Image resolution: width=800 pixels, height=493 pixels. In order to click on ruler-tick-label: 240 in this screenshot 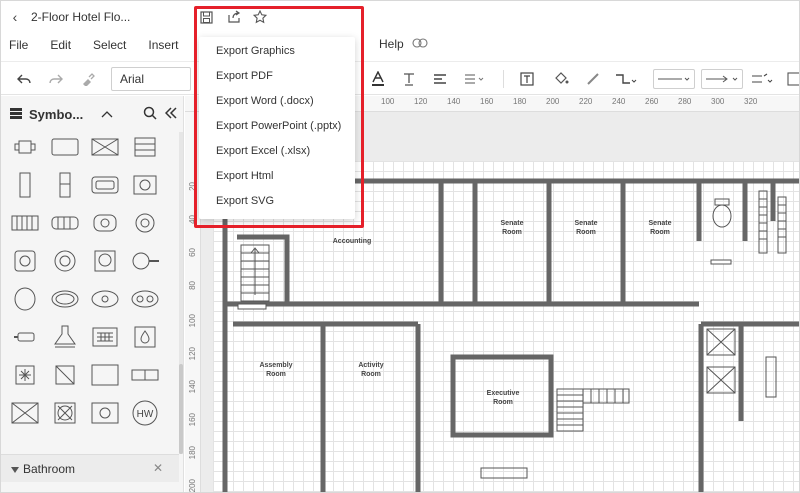, I will do `click(619, 101)`.